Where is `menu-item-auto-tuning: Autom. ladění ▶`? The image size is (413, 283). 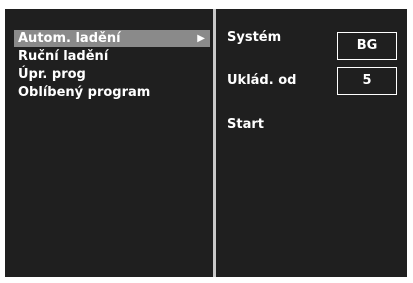
menu-item-auto-tuning: Autom. ladění ▶ is located at coordinates (112, 38).